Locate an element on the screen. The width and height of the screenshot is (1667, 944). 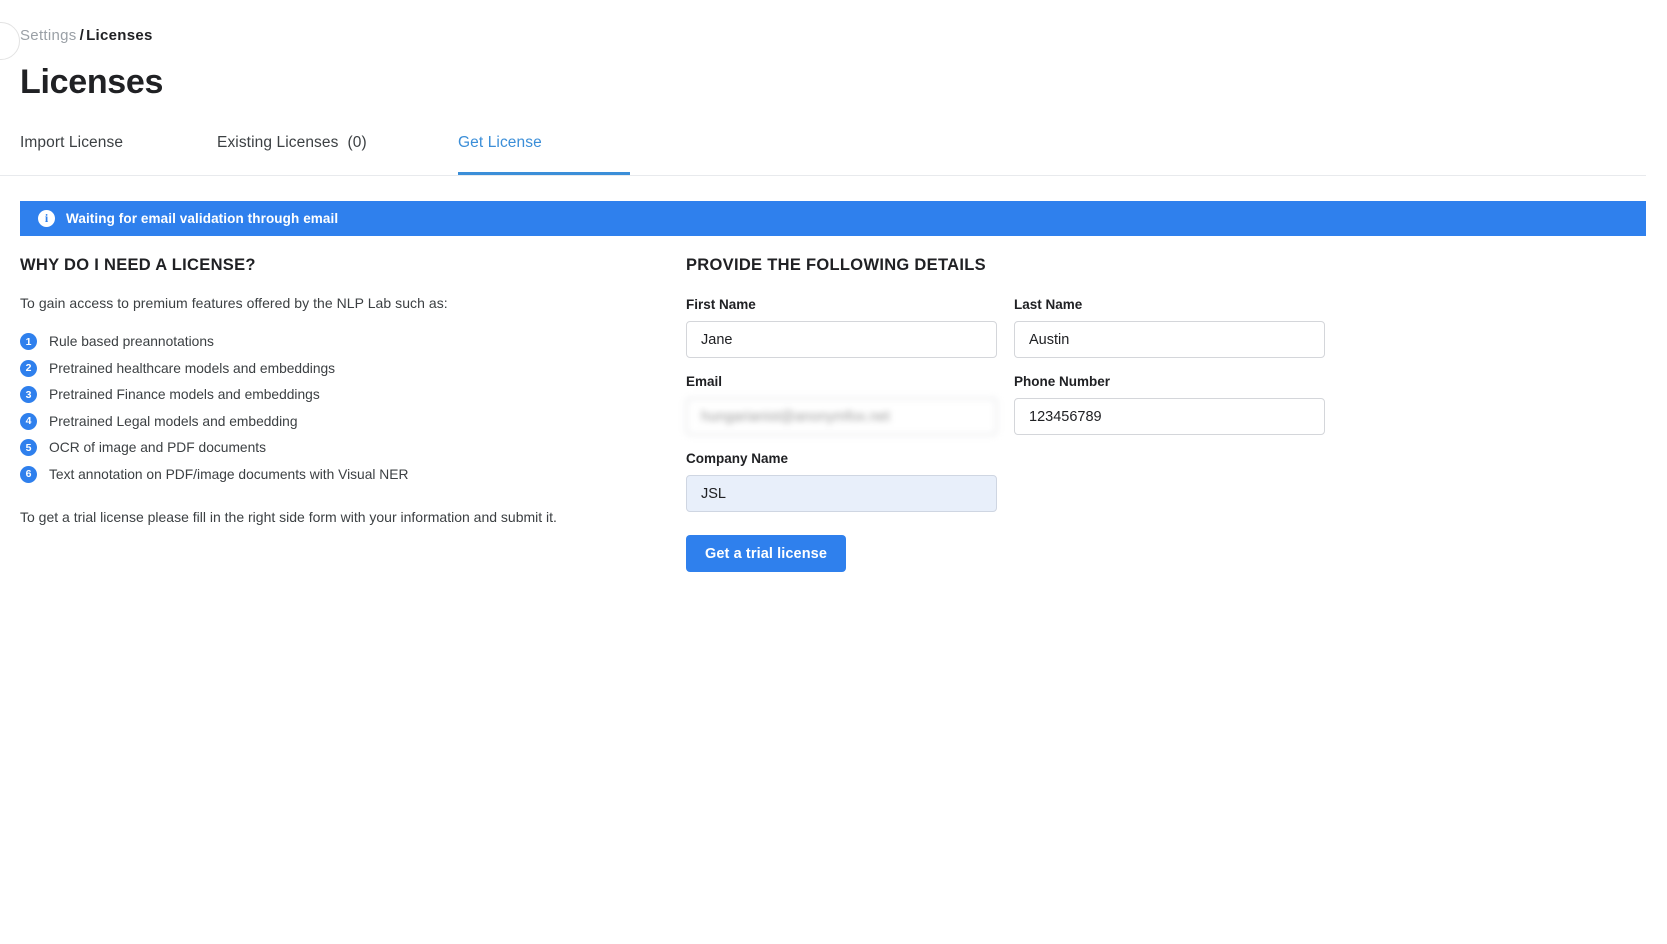
last-name-label: Last Name is located at coordinates (1048, 304).